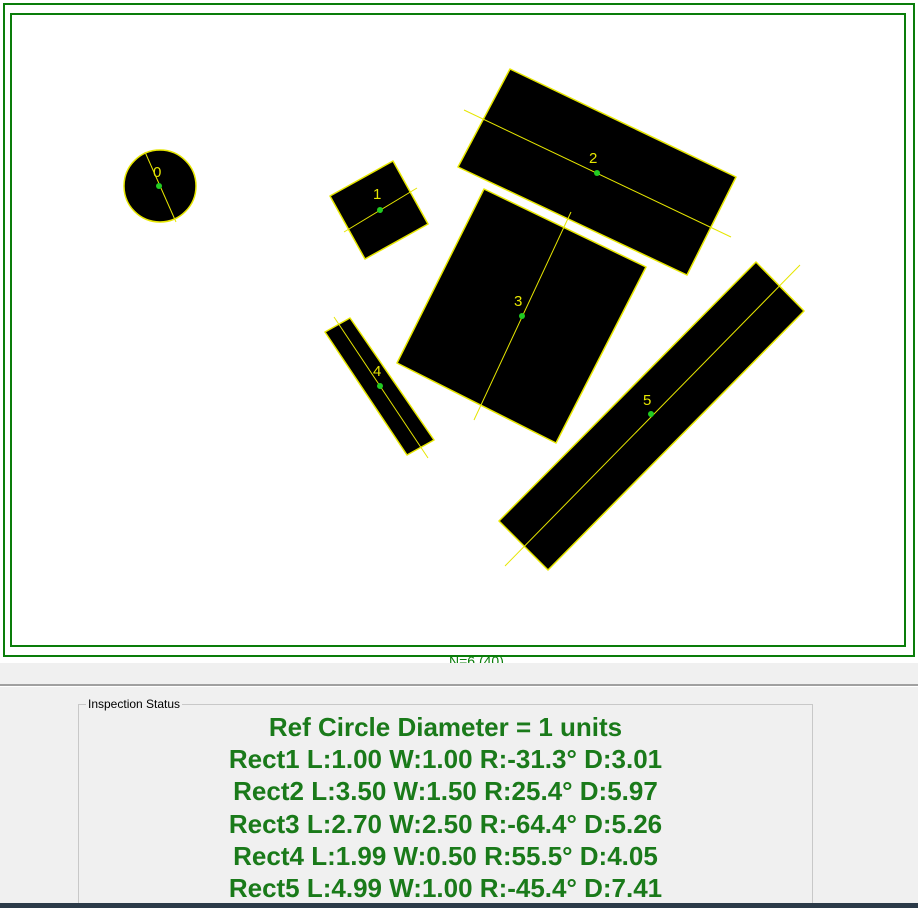 This screenshot has width=918, height=908. I want to click on object-1-center-dot, so click(380, 210).